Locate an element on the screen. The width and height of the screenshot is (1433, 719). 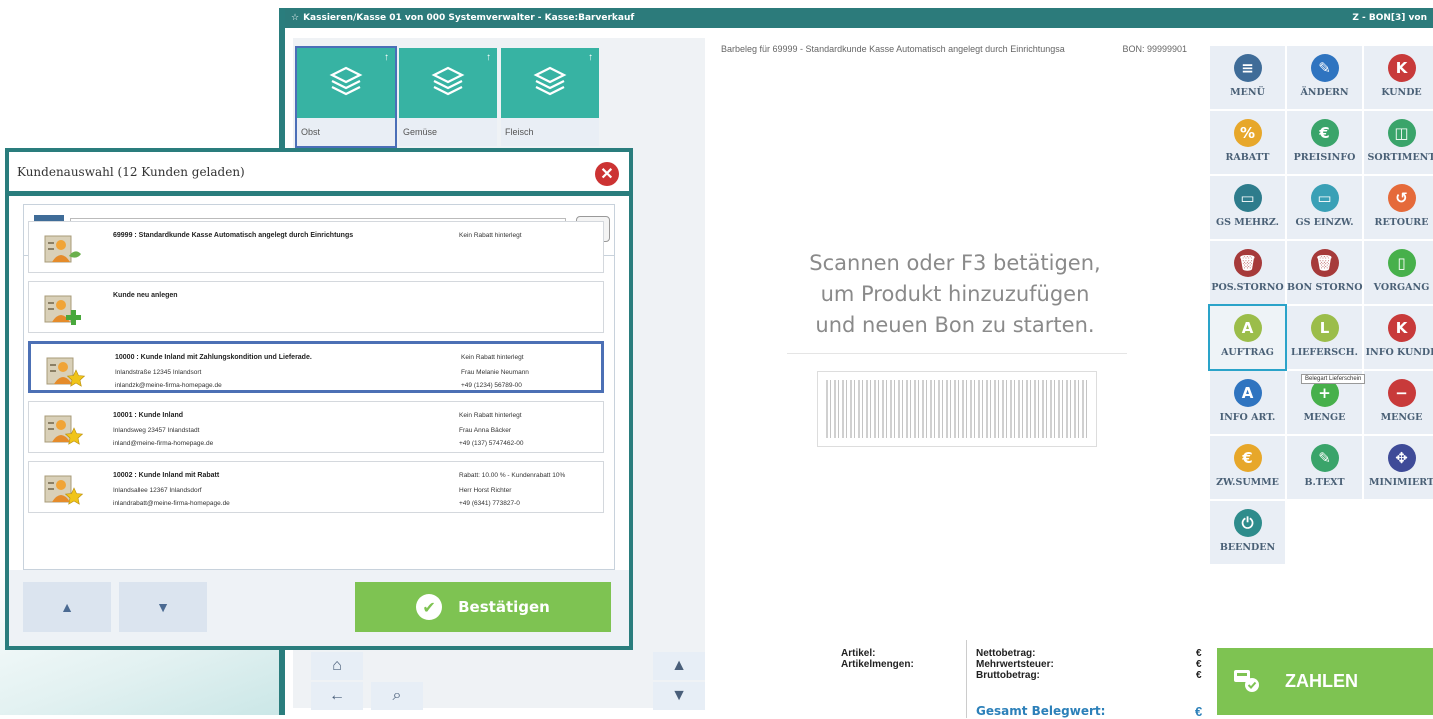
trash-icon: 🗑 is located at coordinates (1247, 263).